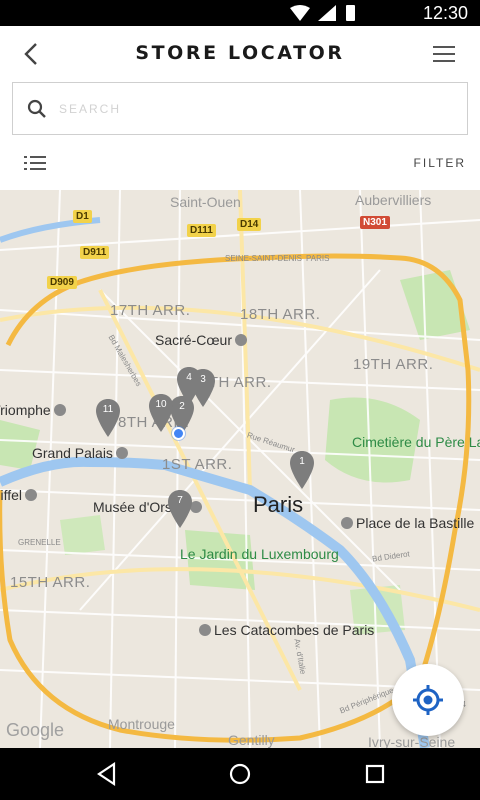  What do you see at coordinates (285, 630) in the screenshot?
I see `poi-label: Les Catacombes de Paris` at bounding box center [285, 630].